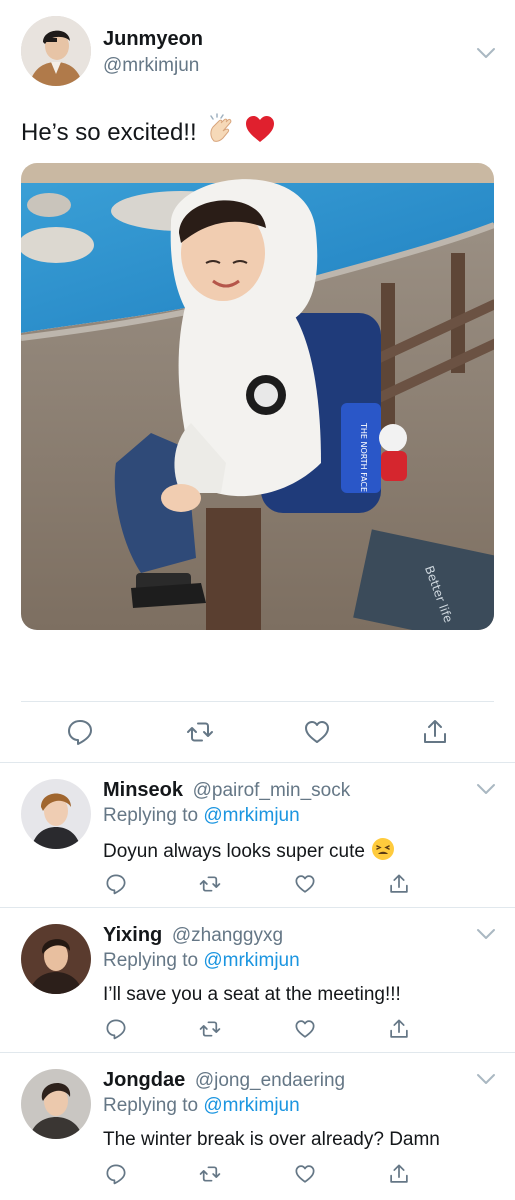 The width and height of the screenshot is (515, 1200). Describe the element at coordinates (56, 959) in the screenshot. I see `avatar-yixing` at that location.